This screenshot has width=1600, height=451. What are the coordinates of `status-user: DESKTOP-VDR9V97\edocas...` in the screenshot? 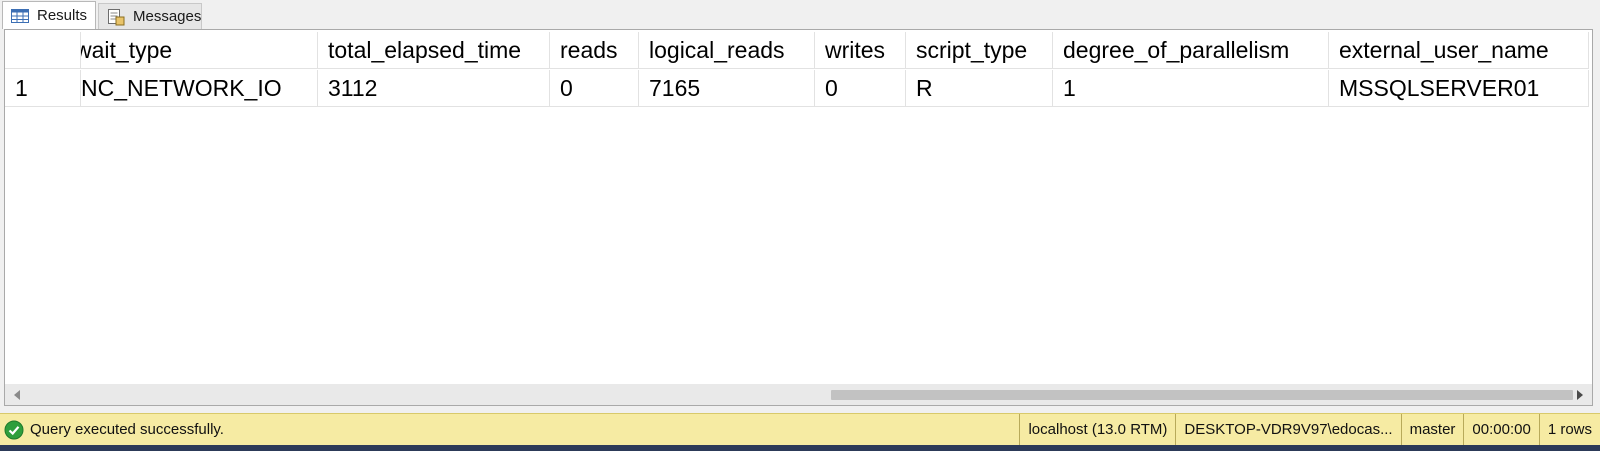 It's located at (1287, 429).